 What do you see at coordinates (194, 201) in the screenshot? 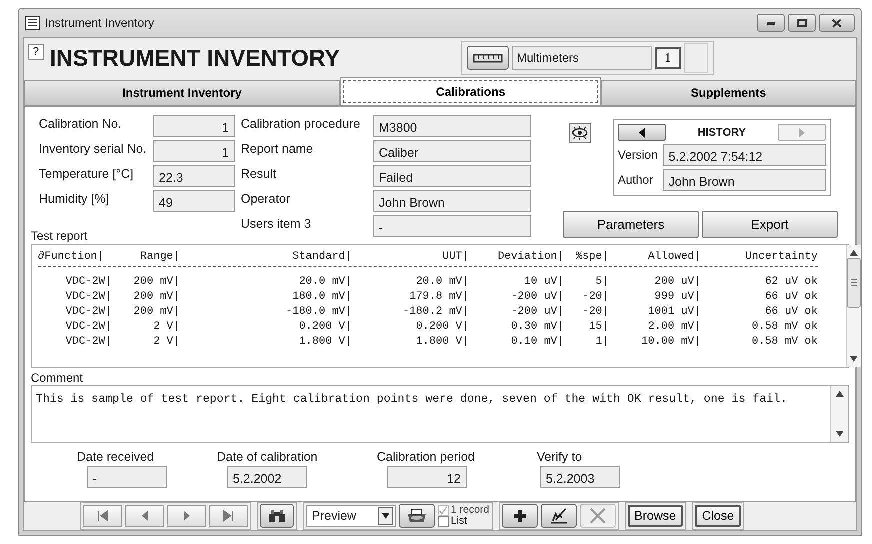
I see `input-field: 49` at bounding box center [194, 201].